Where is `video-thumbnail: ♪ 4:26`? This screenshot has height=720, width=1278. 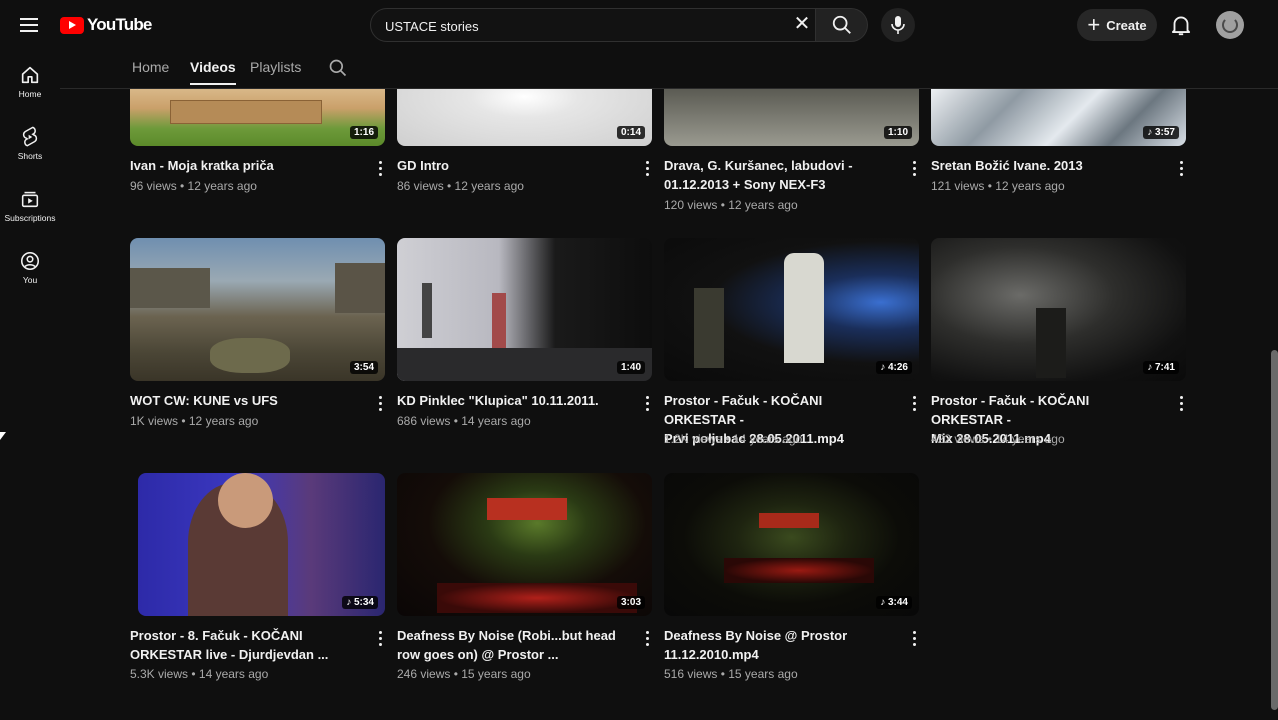
video-thumbnail: ♪ 4:26 is located at coordinates (791, 309).